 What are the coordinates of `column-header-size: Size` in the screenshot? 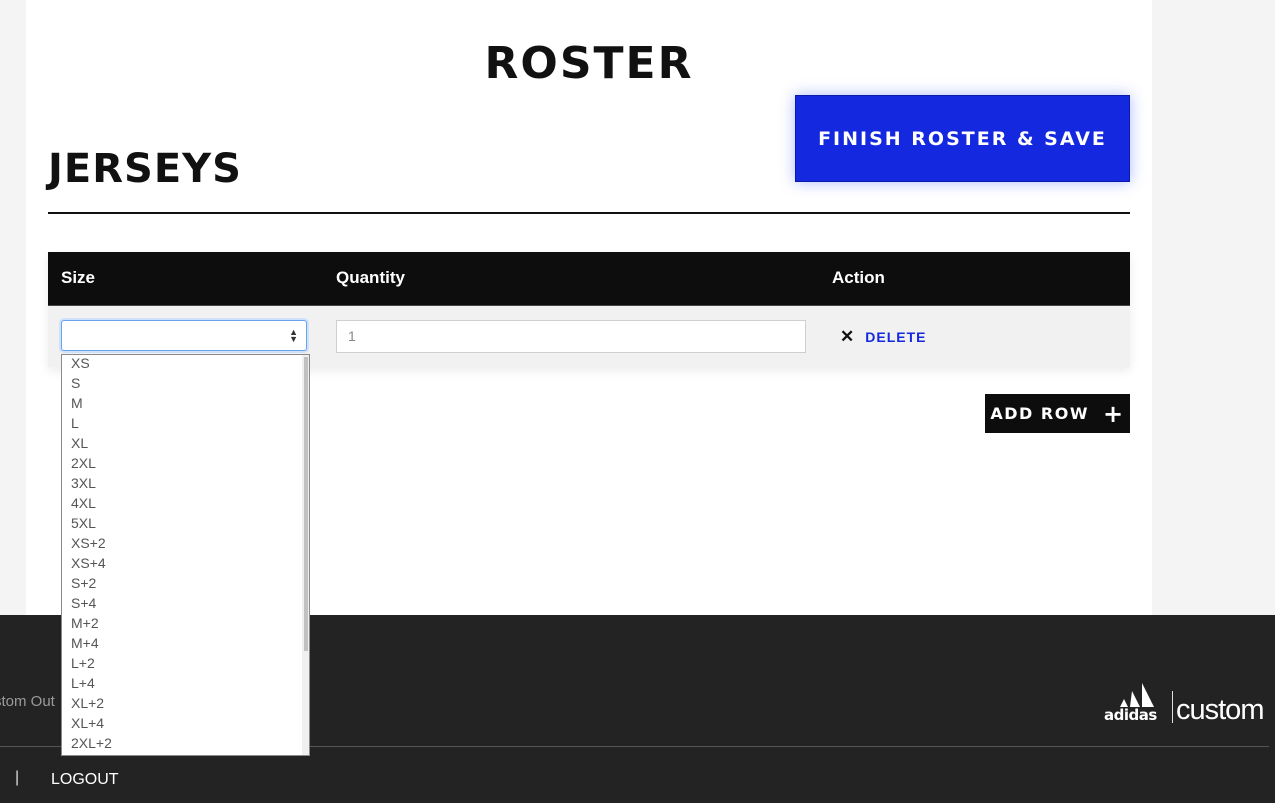 It's located at (78, 277).